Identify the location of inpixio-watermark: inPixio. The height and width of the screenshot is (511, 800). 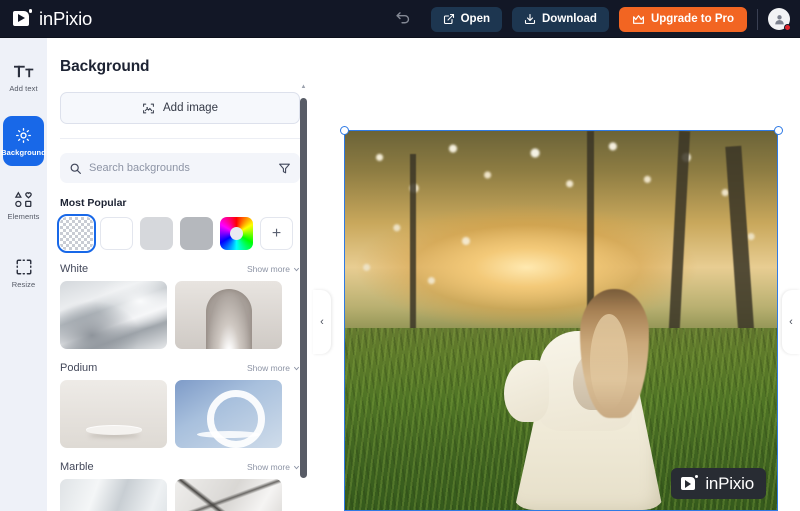
(718, 483).